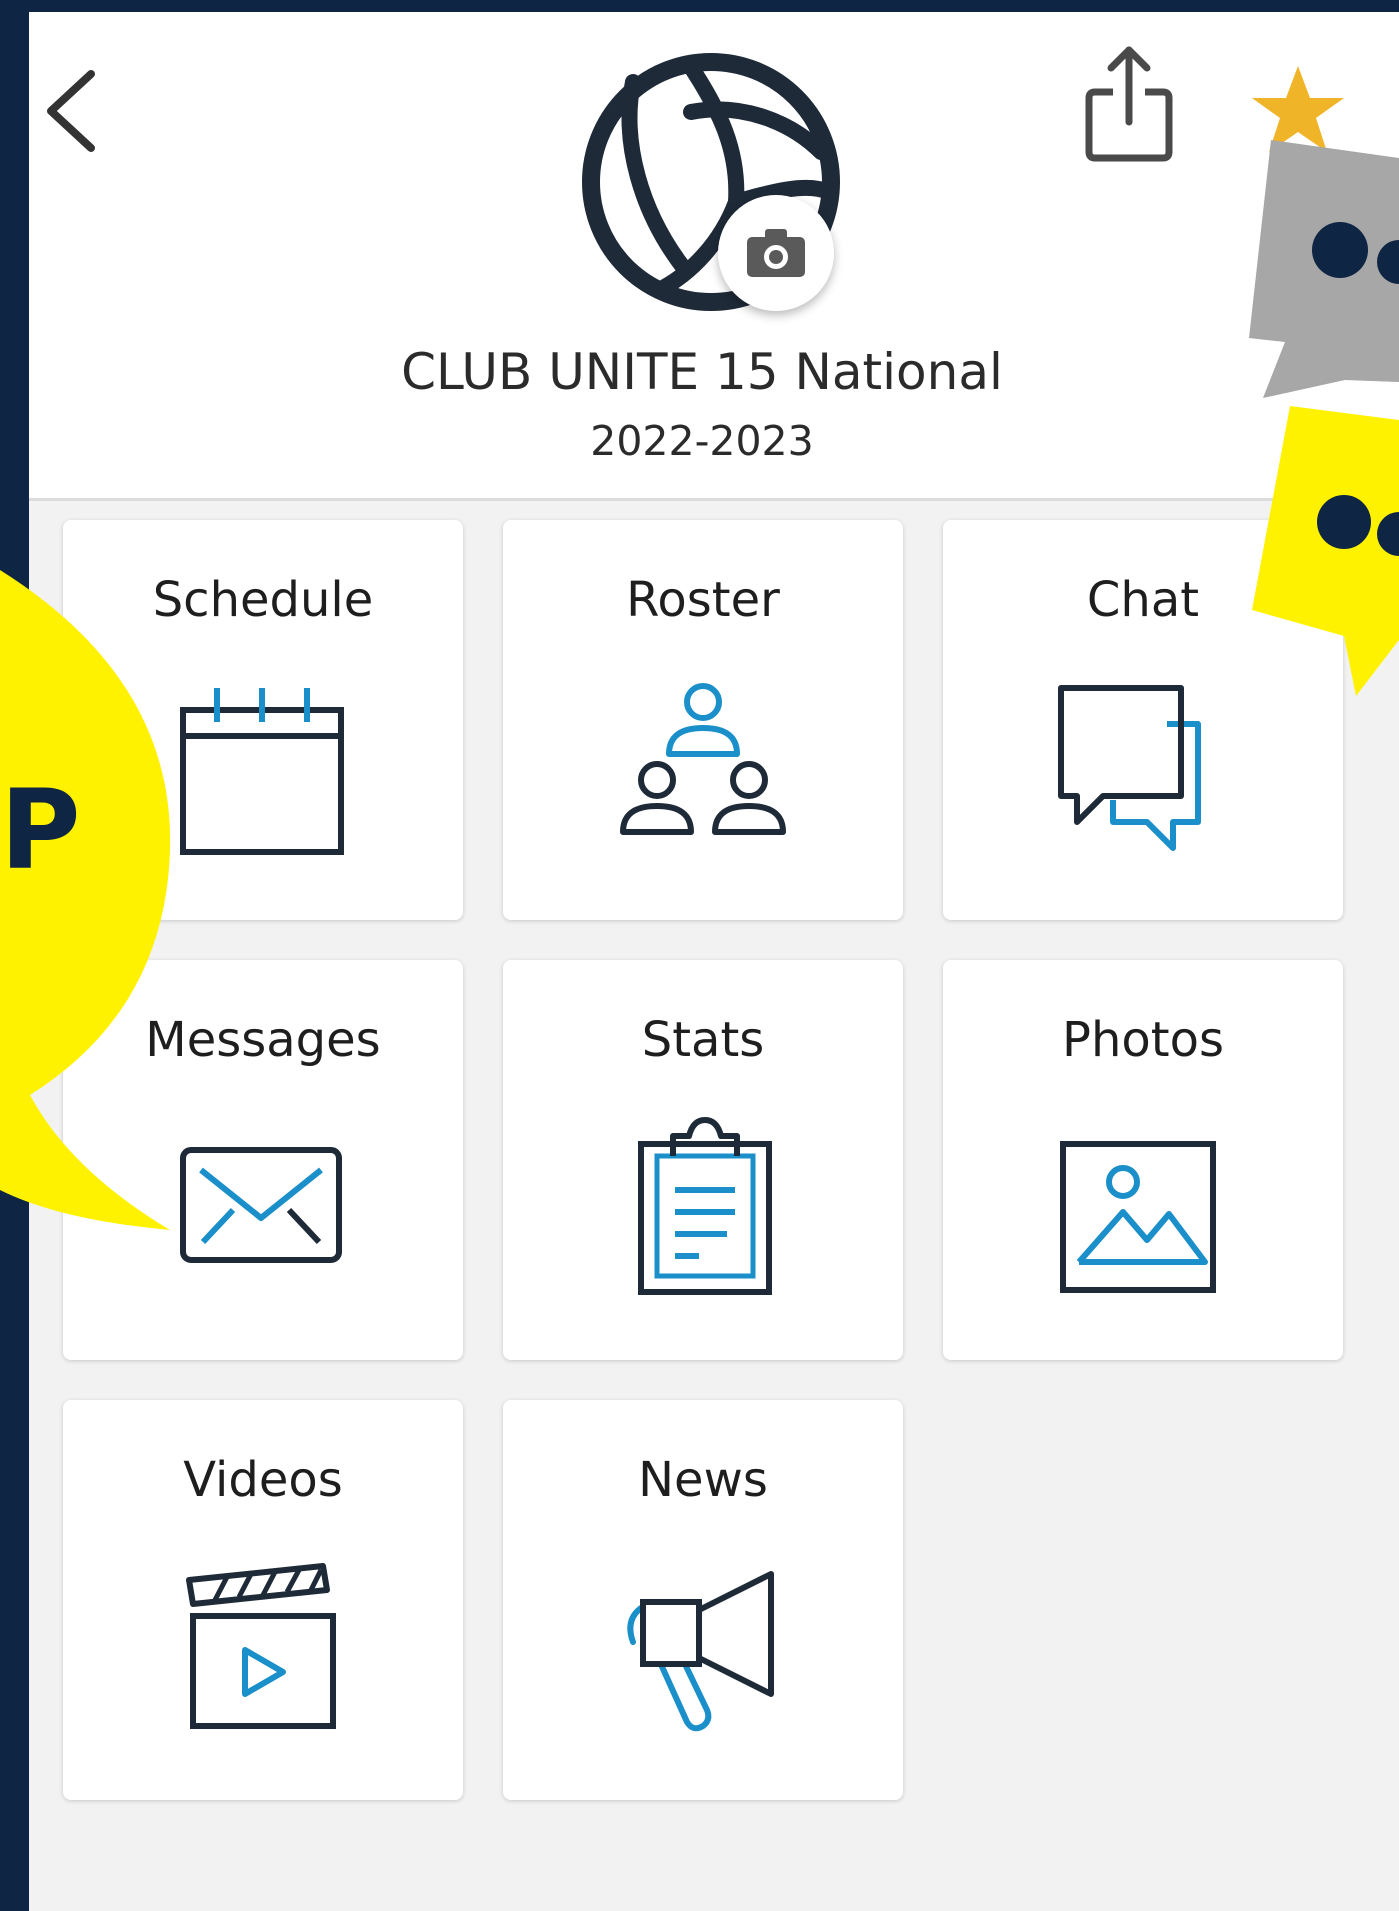  What do you see at coordinates (1129, 768) in the screenshot?
I see `chat-bubbles-icon` at bounding box center [1129, 768].